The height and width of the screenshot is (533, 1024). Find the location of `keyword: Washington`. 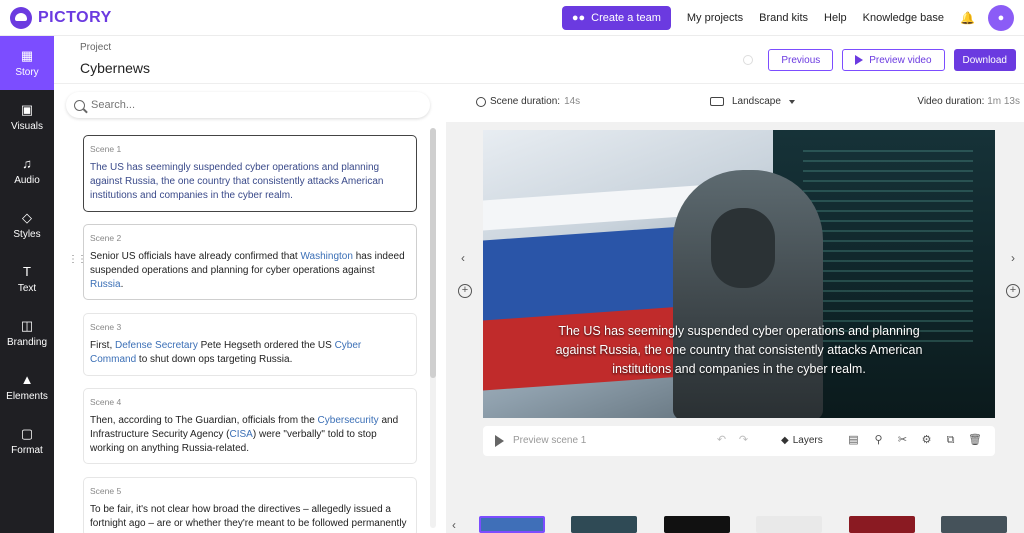

keyword: Washington is located at coordinates (326, 256).